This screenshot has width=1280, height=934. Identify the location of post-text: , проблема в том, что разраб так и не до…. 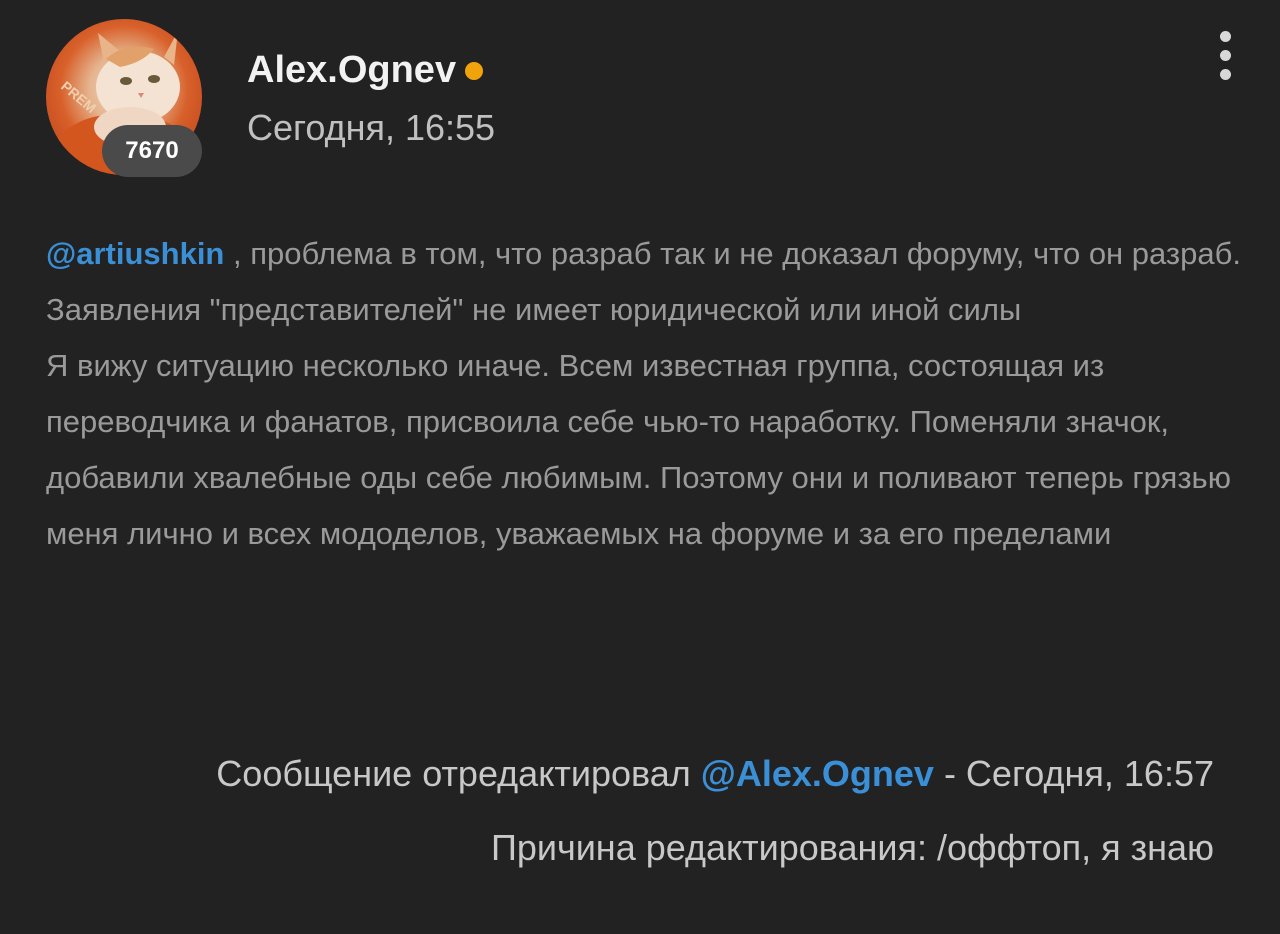
(643, 281).